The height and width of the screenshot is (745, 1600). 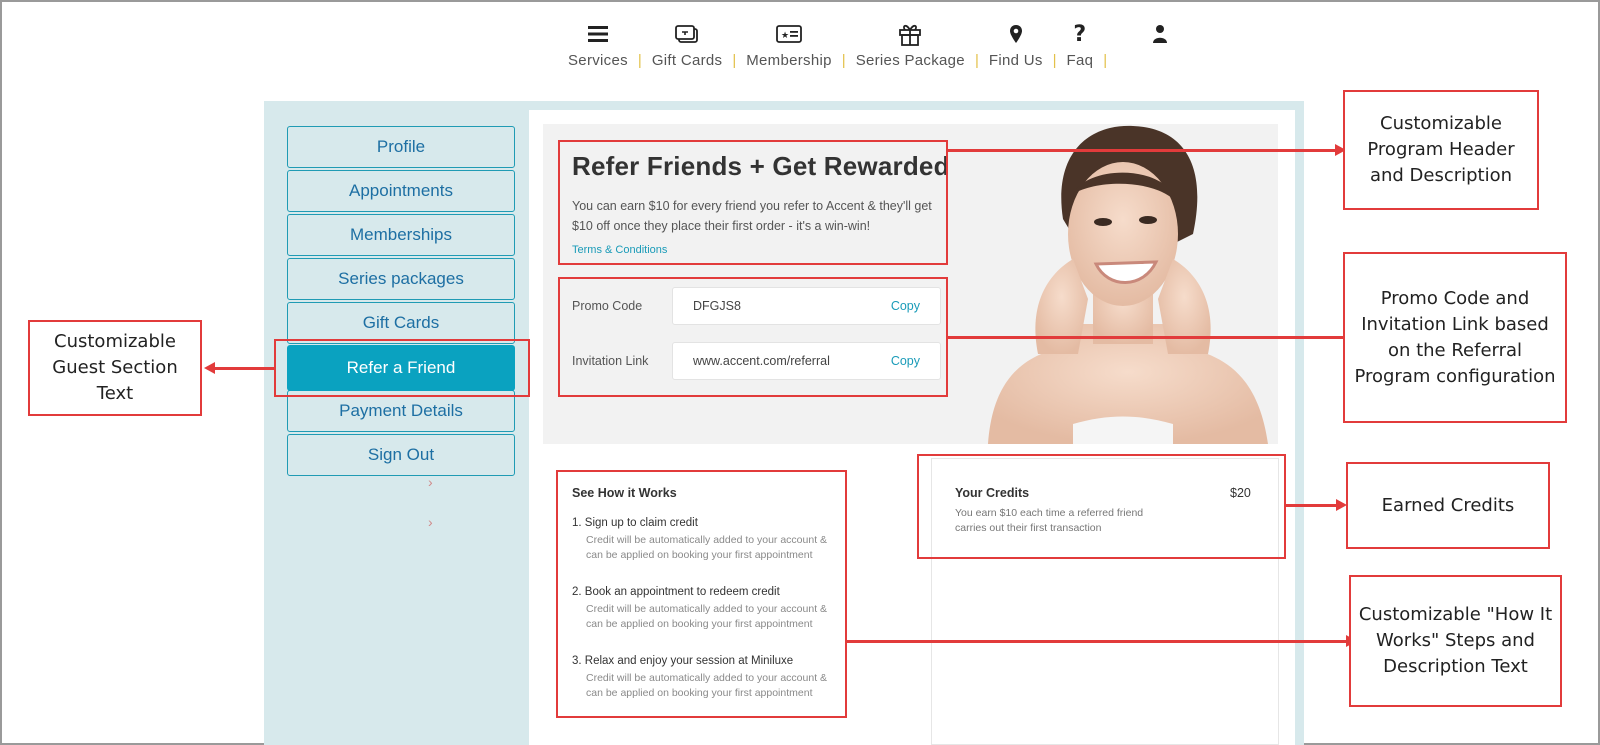 What do you see at coordinates (1080, 60) in the screenshot?
I see `nav-label: Faq` at bounding box center [1080, 60].